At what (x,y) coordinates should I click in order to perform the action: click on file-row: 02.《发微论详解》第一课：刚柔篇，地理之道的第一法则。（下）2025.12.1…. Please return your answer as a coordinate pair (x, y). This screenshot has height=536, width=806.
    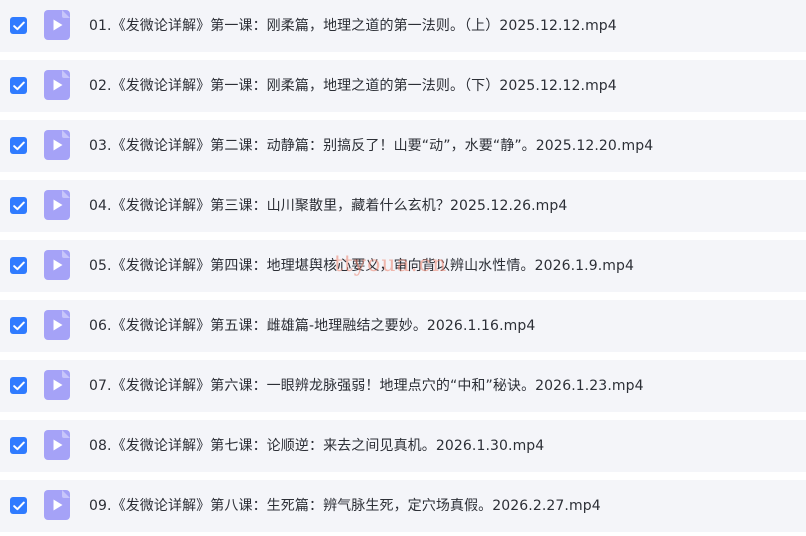
    Looking at the image, I should click on (403, 86).